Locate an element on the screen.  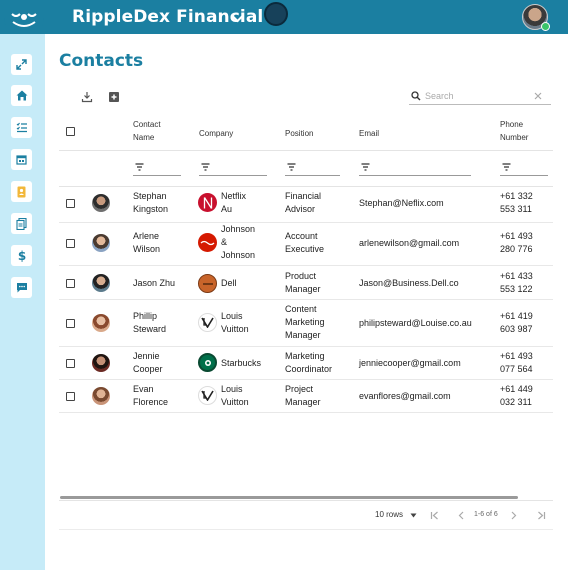
first-page-icon is located at coordinates (434, 515).